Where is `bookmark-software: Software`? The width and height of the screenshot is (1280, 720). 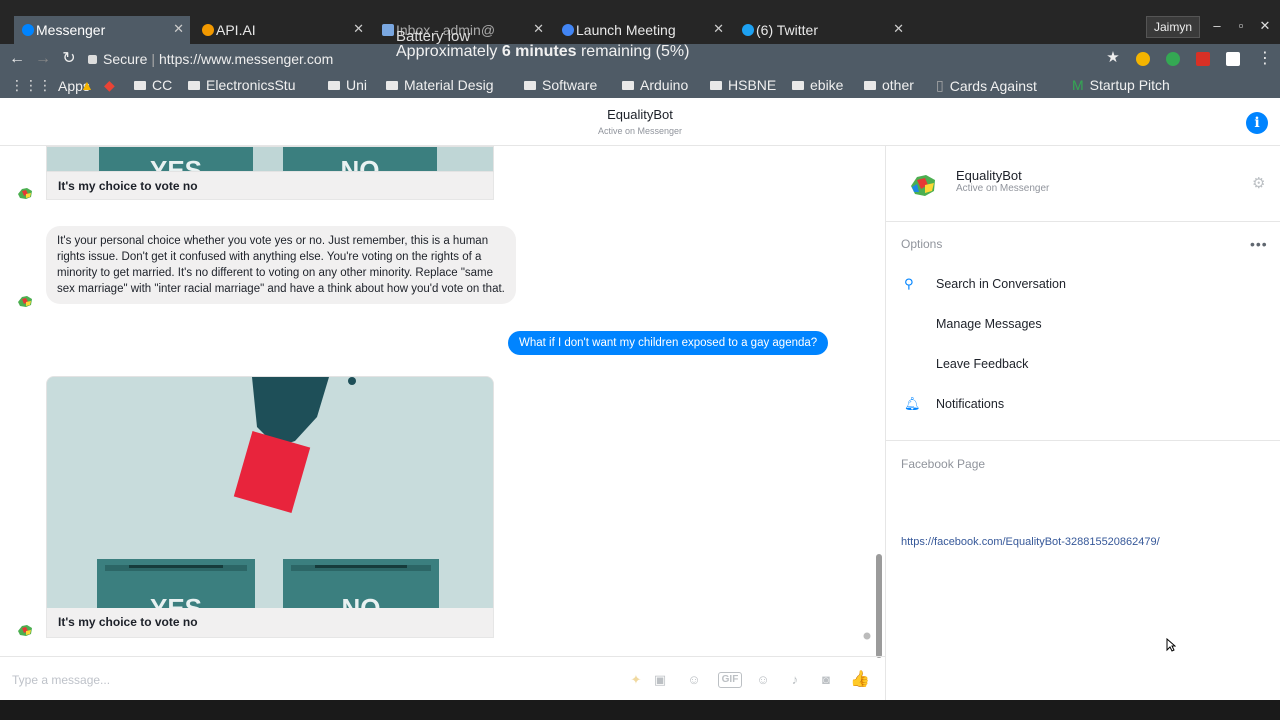
bookmark-software: Software is located at coordinates (560, 85).